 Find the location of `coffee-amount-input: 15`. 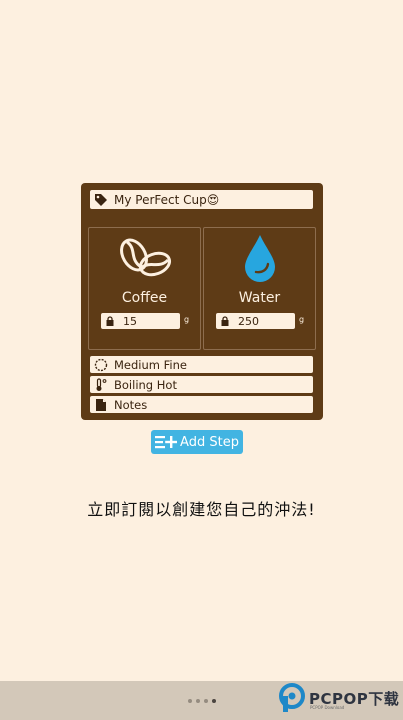

coffee-amount-input: 15 is located at coordinates (140, 321).